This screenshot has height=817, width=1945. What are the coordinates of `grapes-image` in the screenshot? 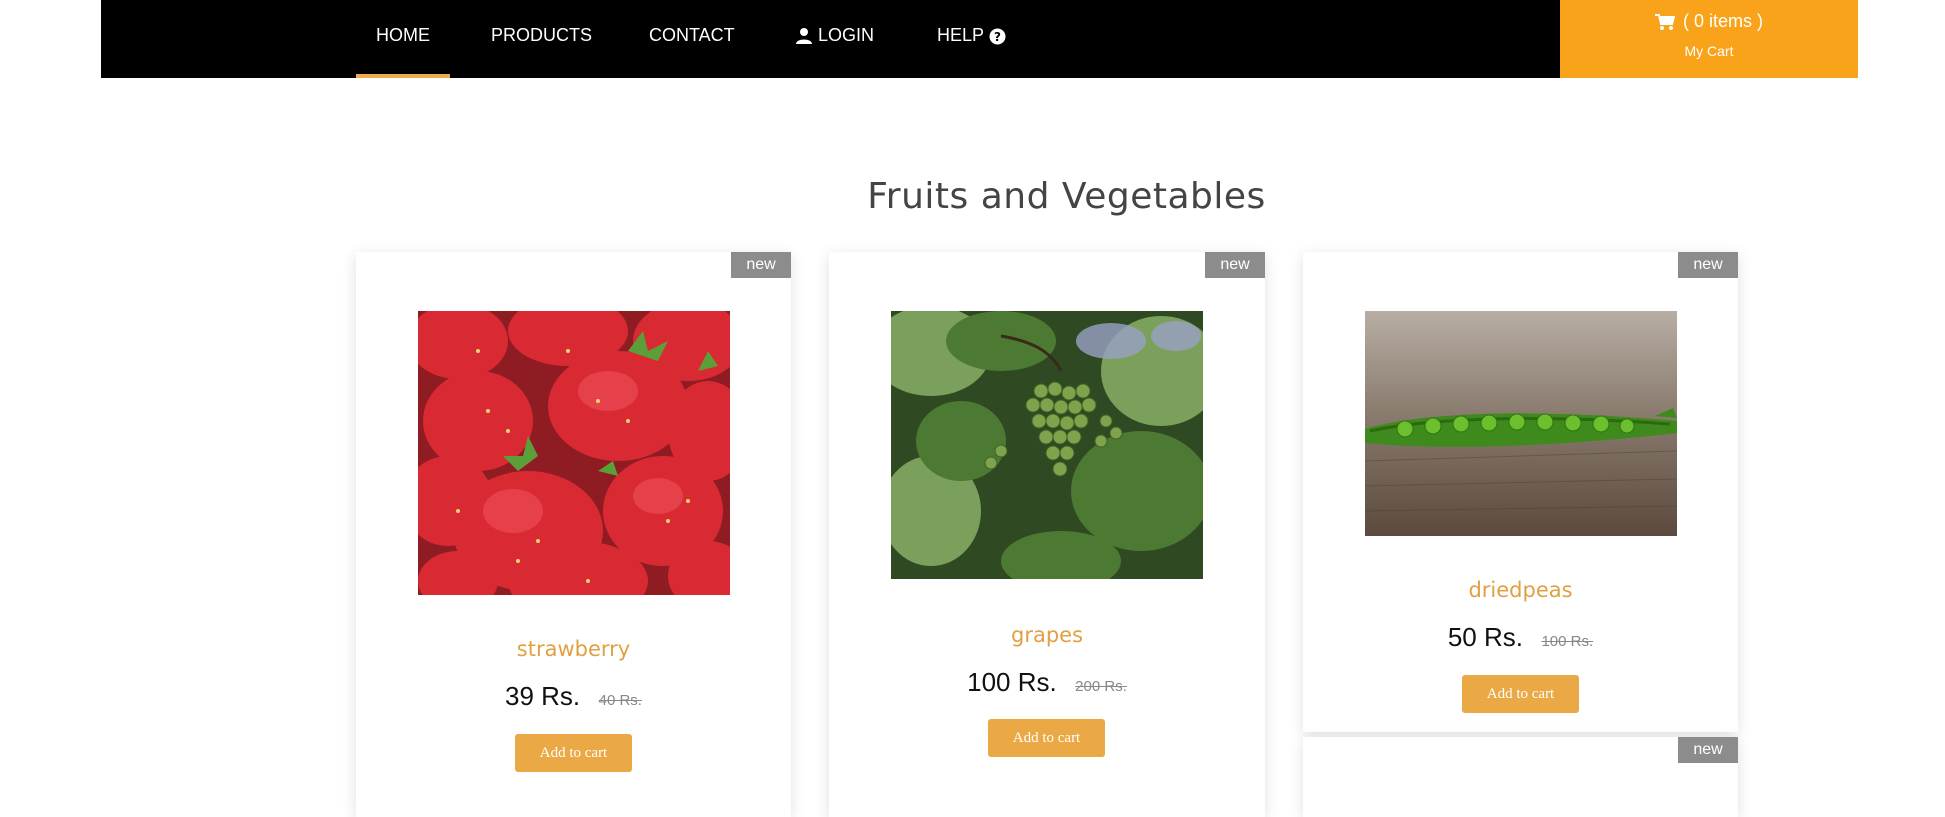 It's located at (1047, 445).